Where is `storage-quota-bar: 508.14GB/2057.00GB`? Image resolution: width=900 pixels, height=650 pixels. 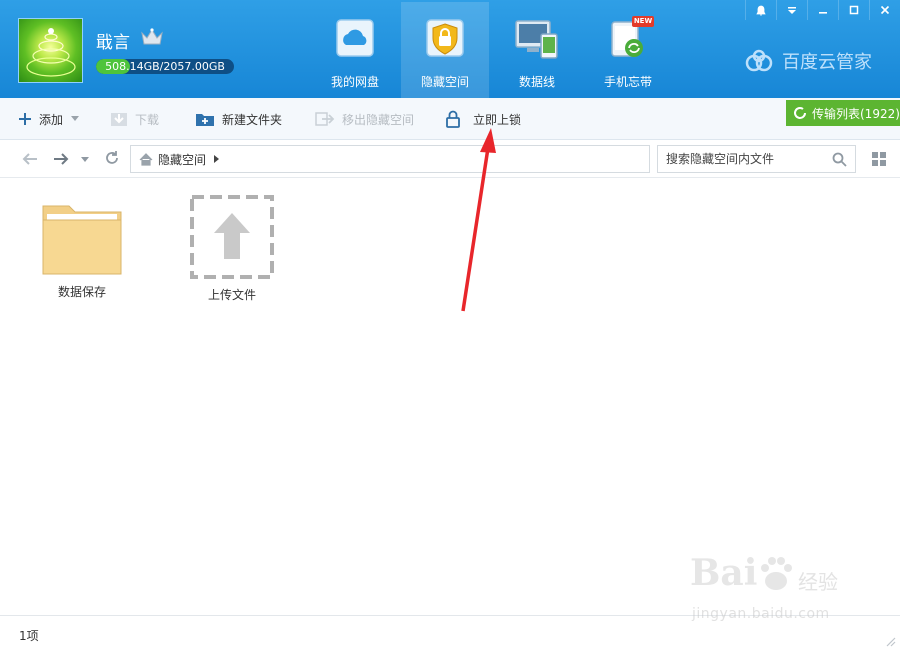 storage-quota-bar: 508.14GB/2057.00GB is located at coordinates (165, 66).